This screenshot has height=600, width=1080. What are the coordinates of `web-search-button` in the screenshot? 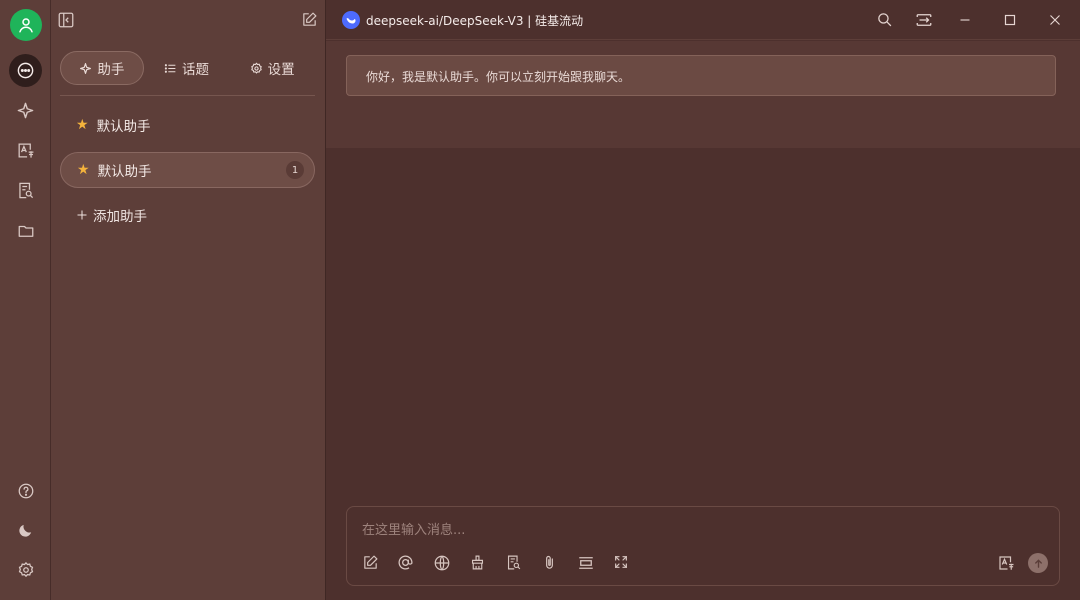 It's located at (442, 563).